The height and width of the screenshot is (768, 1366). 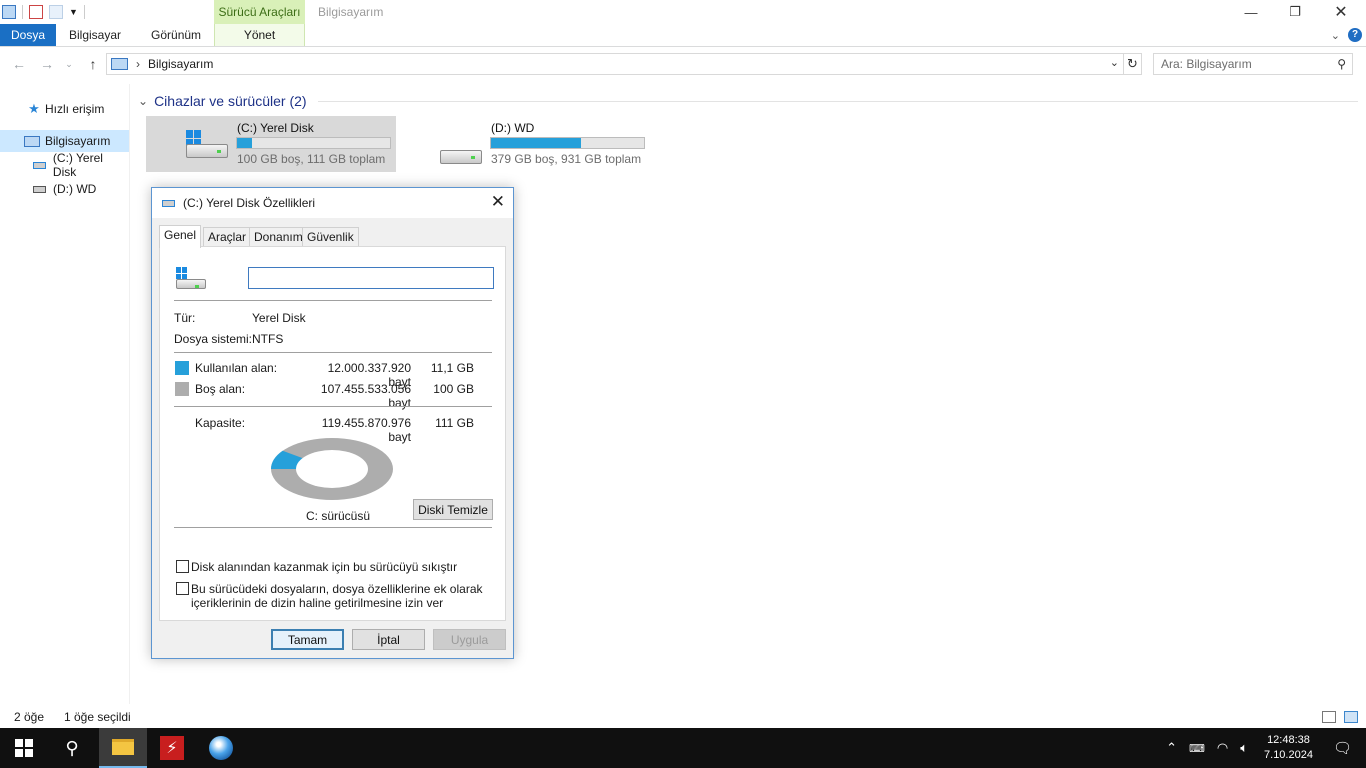 I want to click on help-icon: ?, so click(x=1355, y=35).